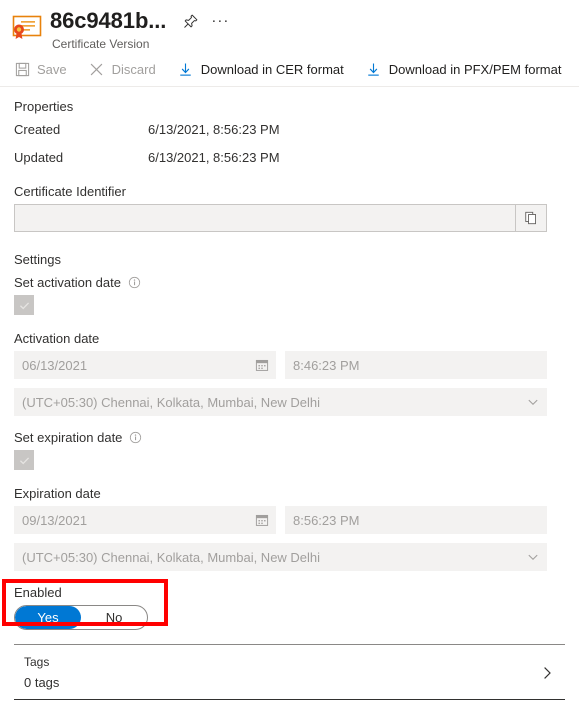 The height and width of the screenshot is (705, 579). I want to click on download-cer-button: Download in CER format, so click(261, 69).